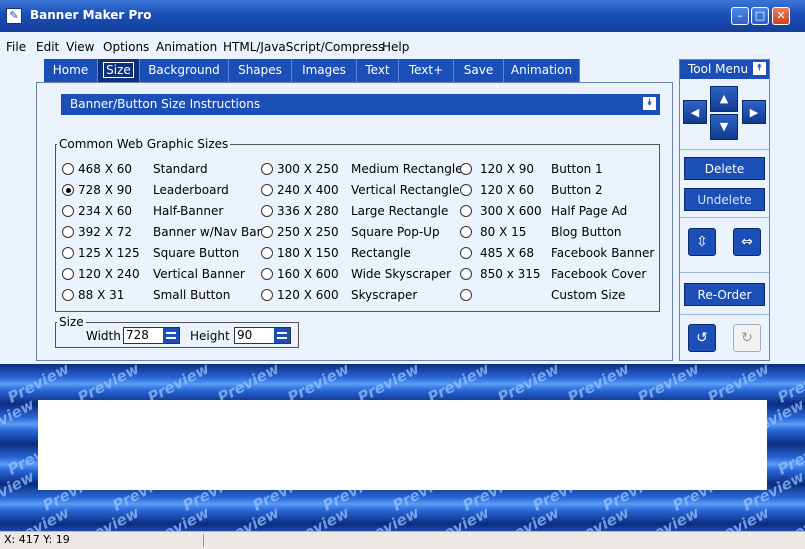  Describe the element at coordinates (724, 99) in the screenshot. I see `move-up-icon: ▲` at that location.